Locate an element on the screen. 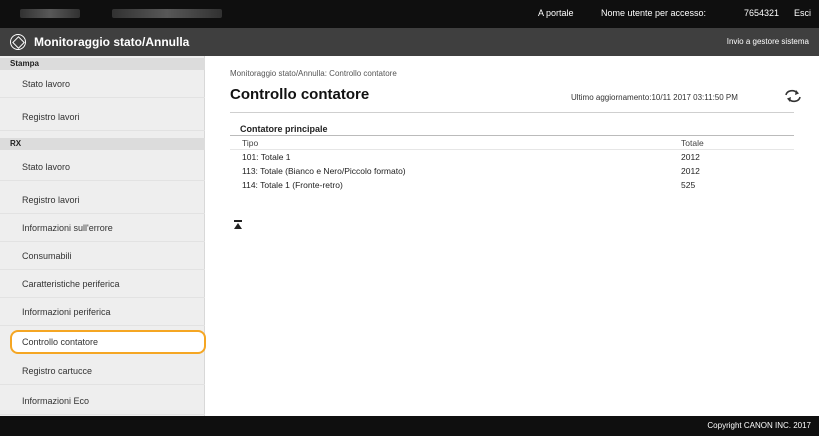 This screenshot has width=819, height=436. sidebar-item-stampa-stato-lavoro: Stato lavoro is located at coordinates (102, 84).